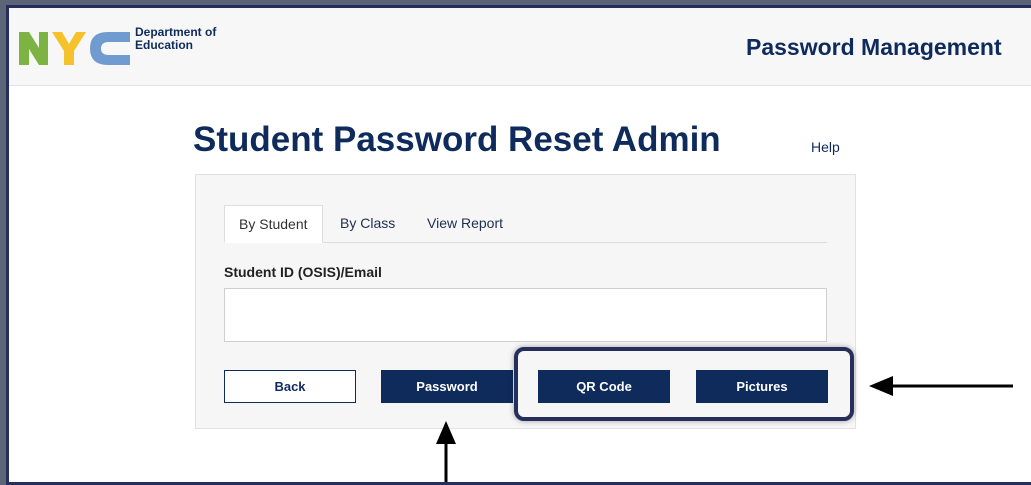 The height and width of the screenshot is (485, 1031). Describe the element at coordinates (525, 315) in the screenshot. I see `student-id-input` at that location.